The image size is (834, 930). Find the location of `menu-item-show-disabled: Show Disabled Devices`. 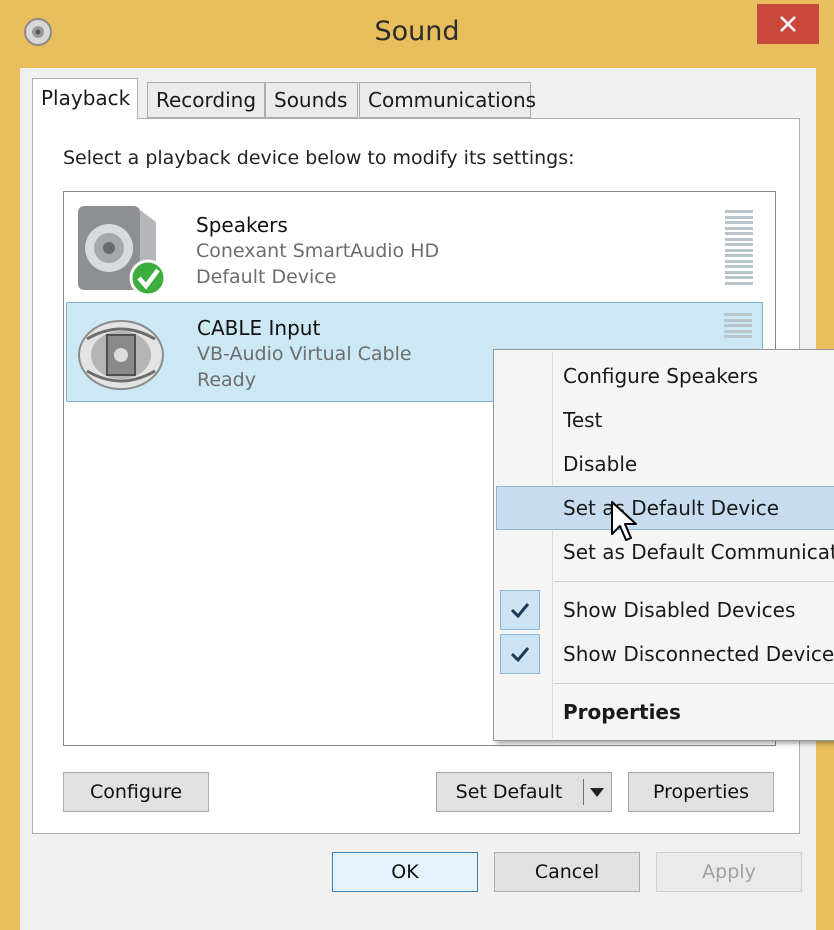

menu-item-show-disabled: Show Disabled Devices is located at coordinates (665, 610).